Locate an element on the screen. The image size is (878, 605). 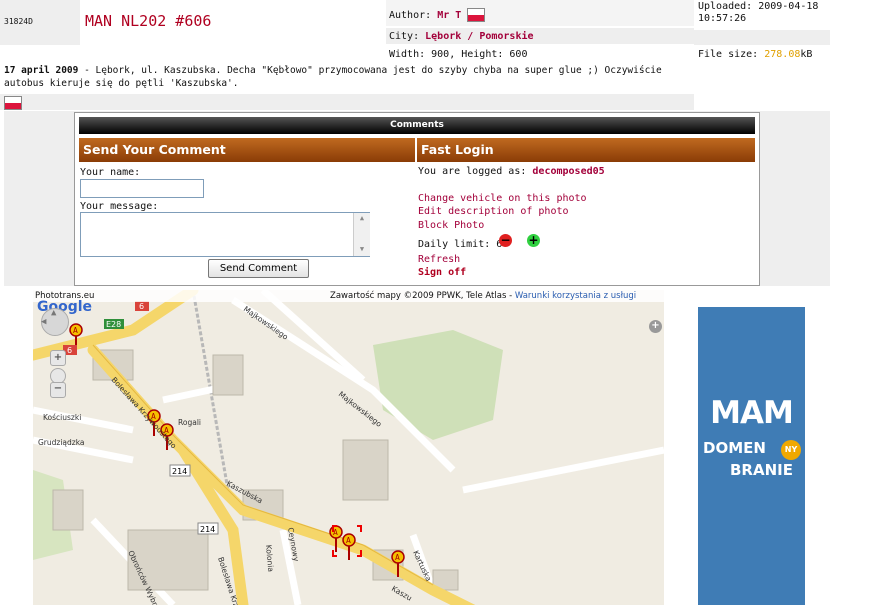
sign-off-link: Sign off is located at coordinates (442, 272).